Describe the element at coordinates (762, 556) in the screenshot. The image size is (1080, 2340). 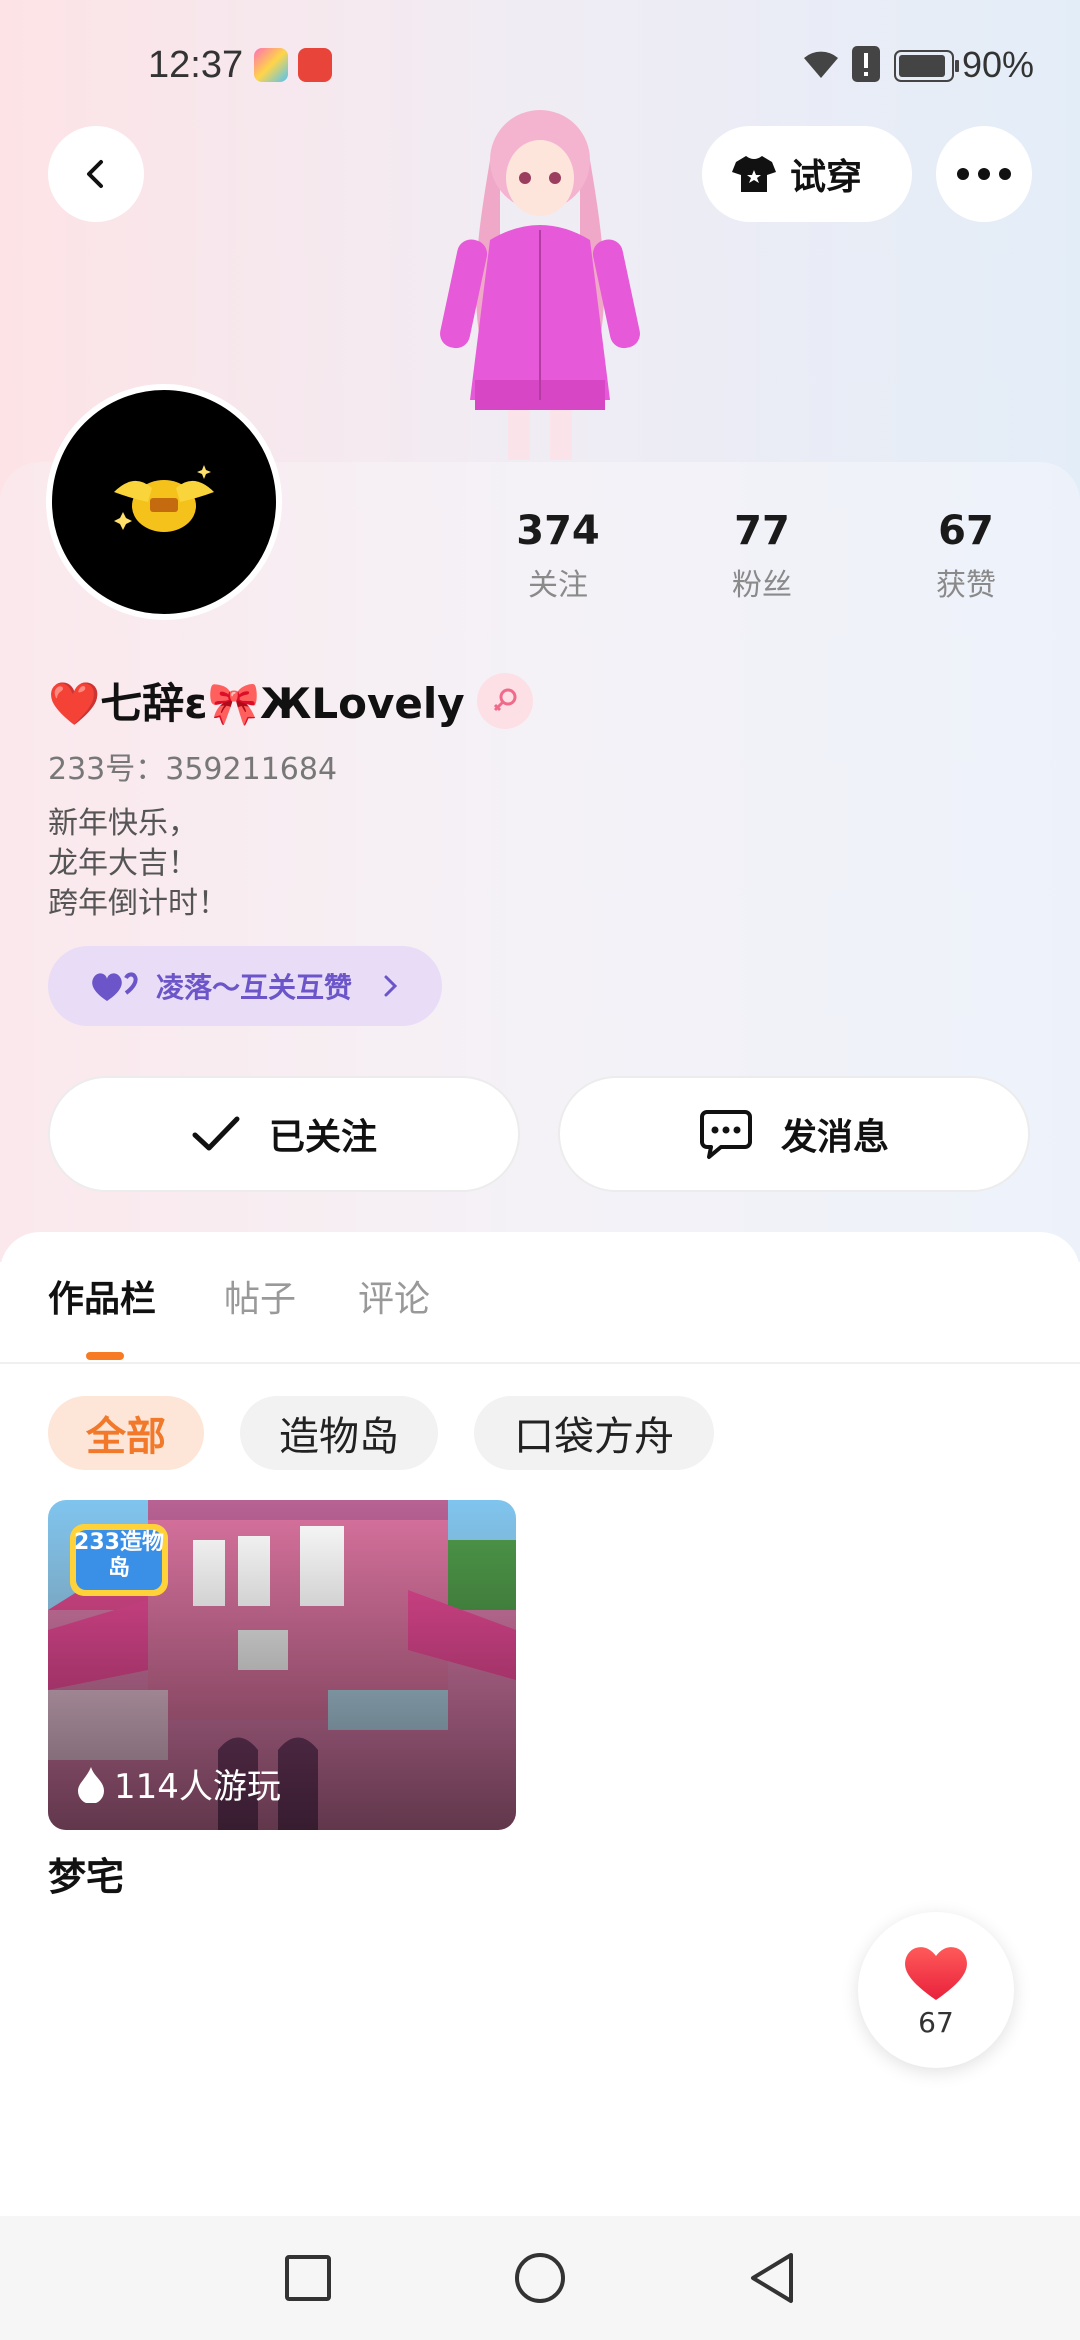
I see `stat-followers: 77 粉丝` at that location.